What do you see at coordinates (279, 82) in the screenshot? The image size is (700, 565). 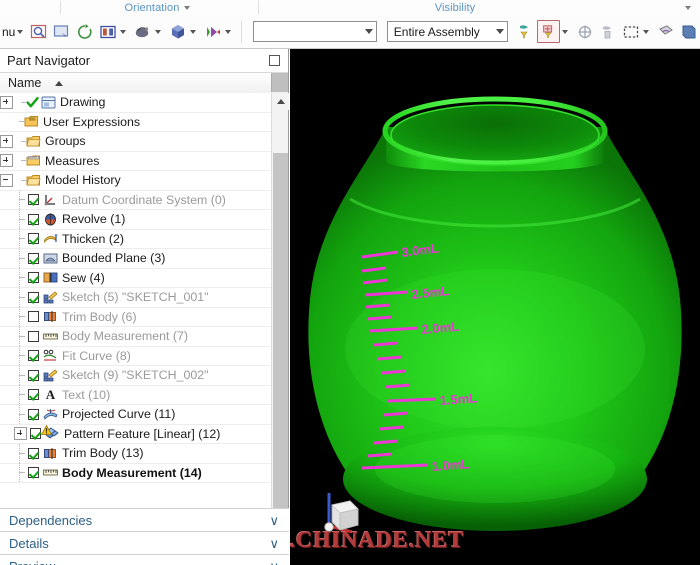 I see `column-resize-grip` at bounding box center [279, 82].